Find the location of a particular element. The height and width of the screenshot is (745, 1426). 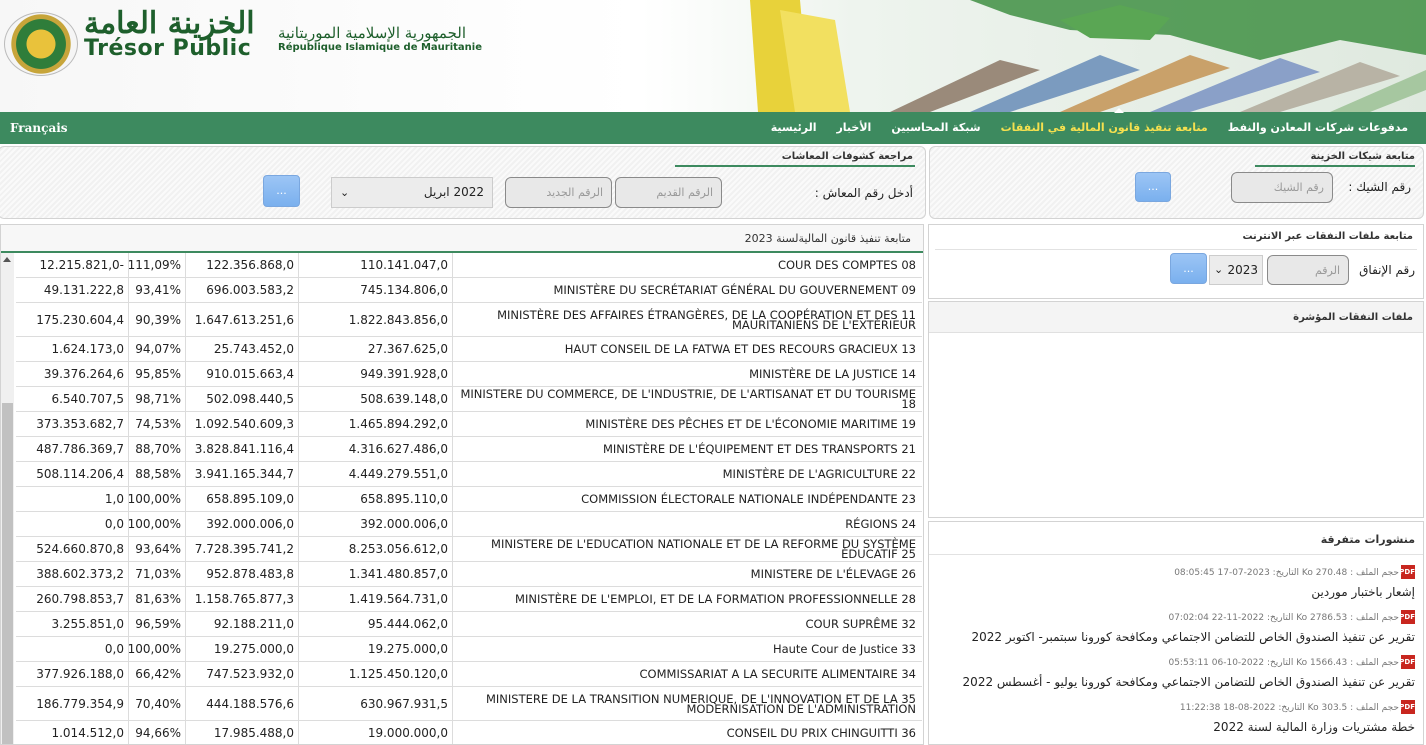

table-cell-c1: 49.131.222,8 is located at coordinates (72, 290).